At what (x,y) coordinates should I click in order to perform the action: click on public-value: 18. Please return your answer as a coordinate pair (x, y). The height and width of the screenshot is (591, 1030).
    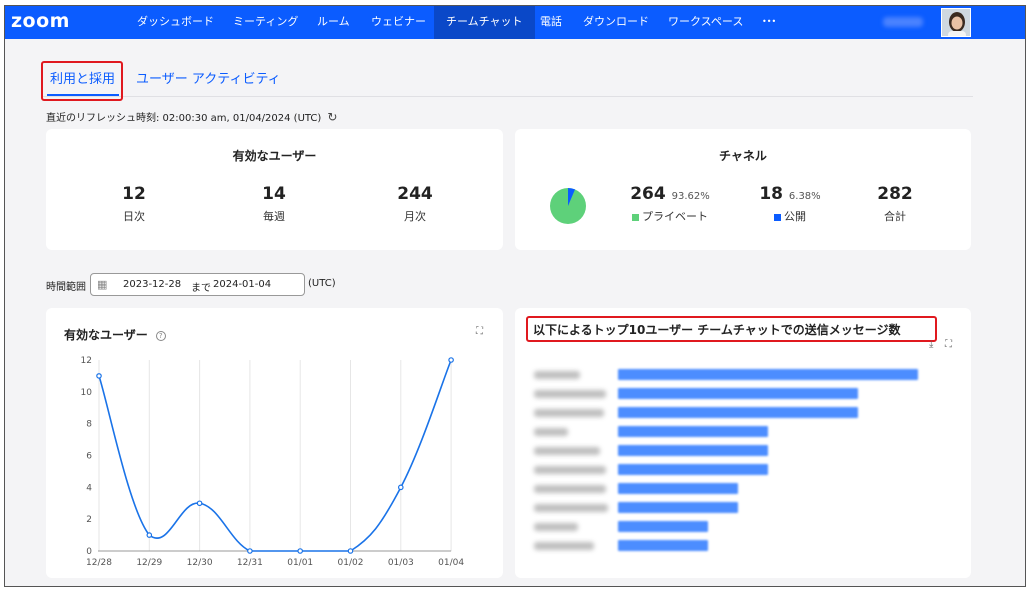
    Looking at the image, I should click on (771, 194).